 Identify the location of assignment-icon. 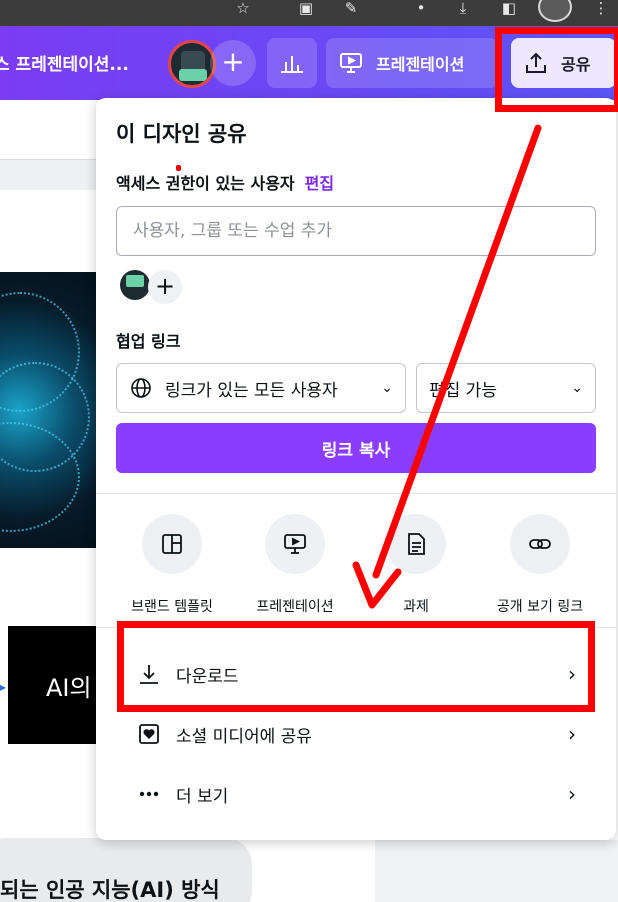
(416, 544).